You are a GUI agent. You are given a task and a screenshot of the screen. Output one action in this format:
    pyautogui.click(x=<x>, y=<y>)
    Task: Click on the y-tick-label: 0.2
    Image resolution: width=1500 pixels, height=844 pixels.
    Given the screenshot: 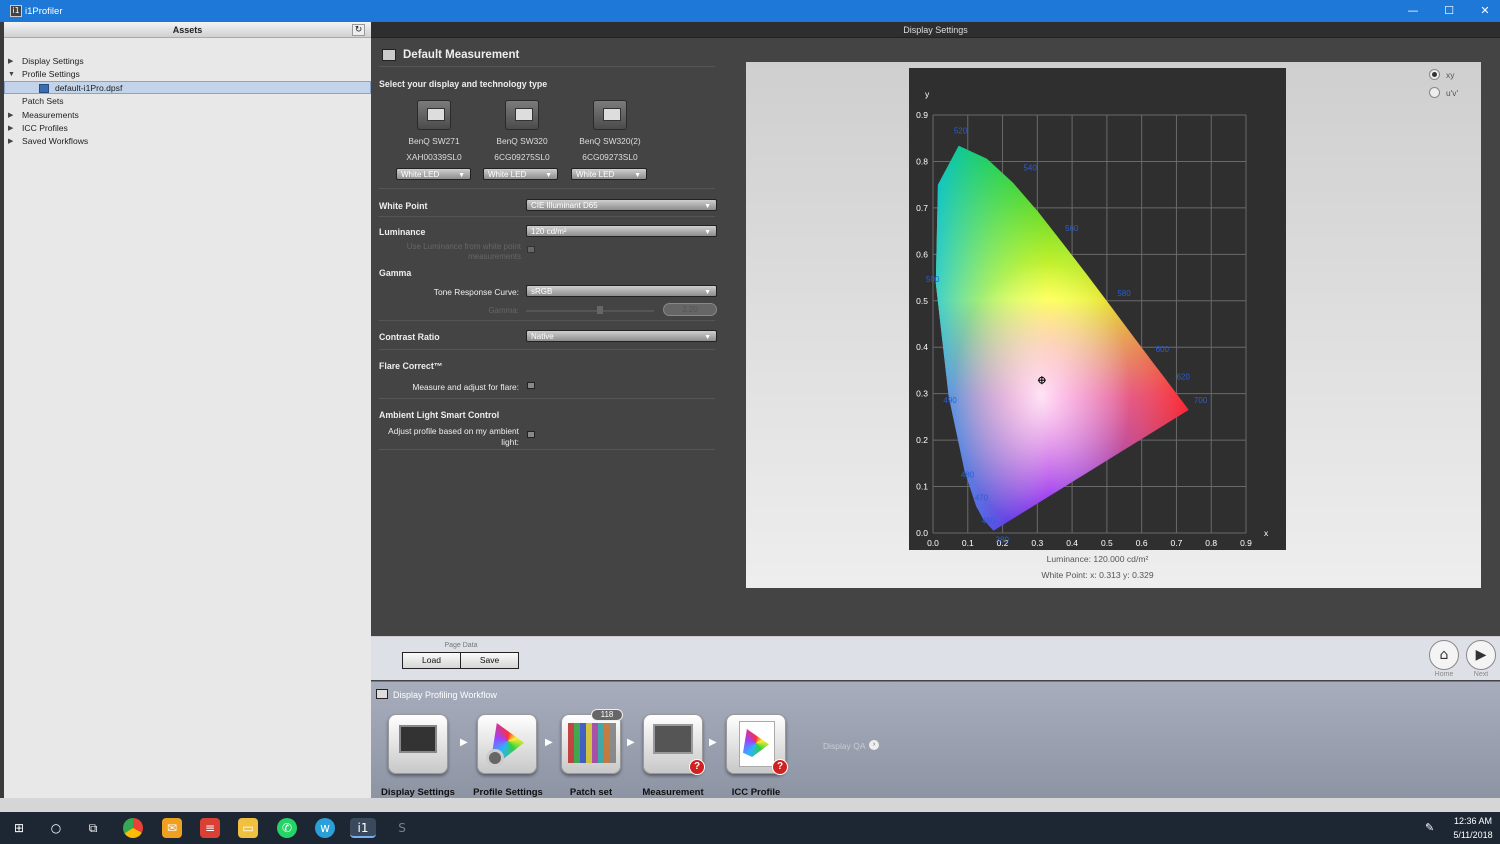 What is the action you would take?
    pyautogui.click(x=922, y=440)
    